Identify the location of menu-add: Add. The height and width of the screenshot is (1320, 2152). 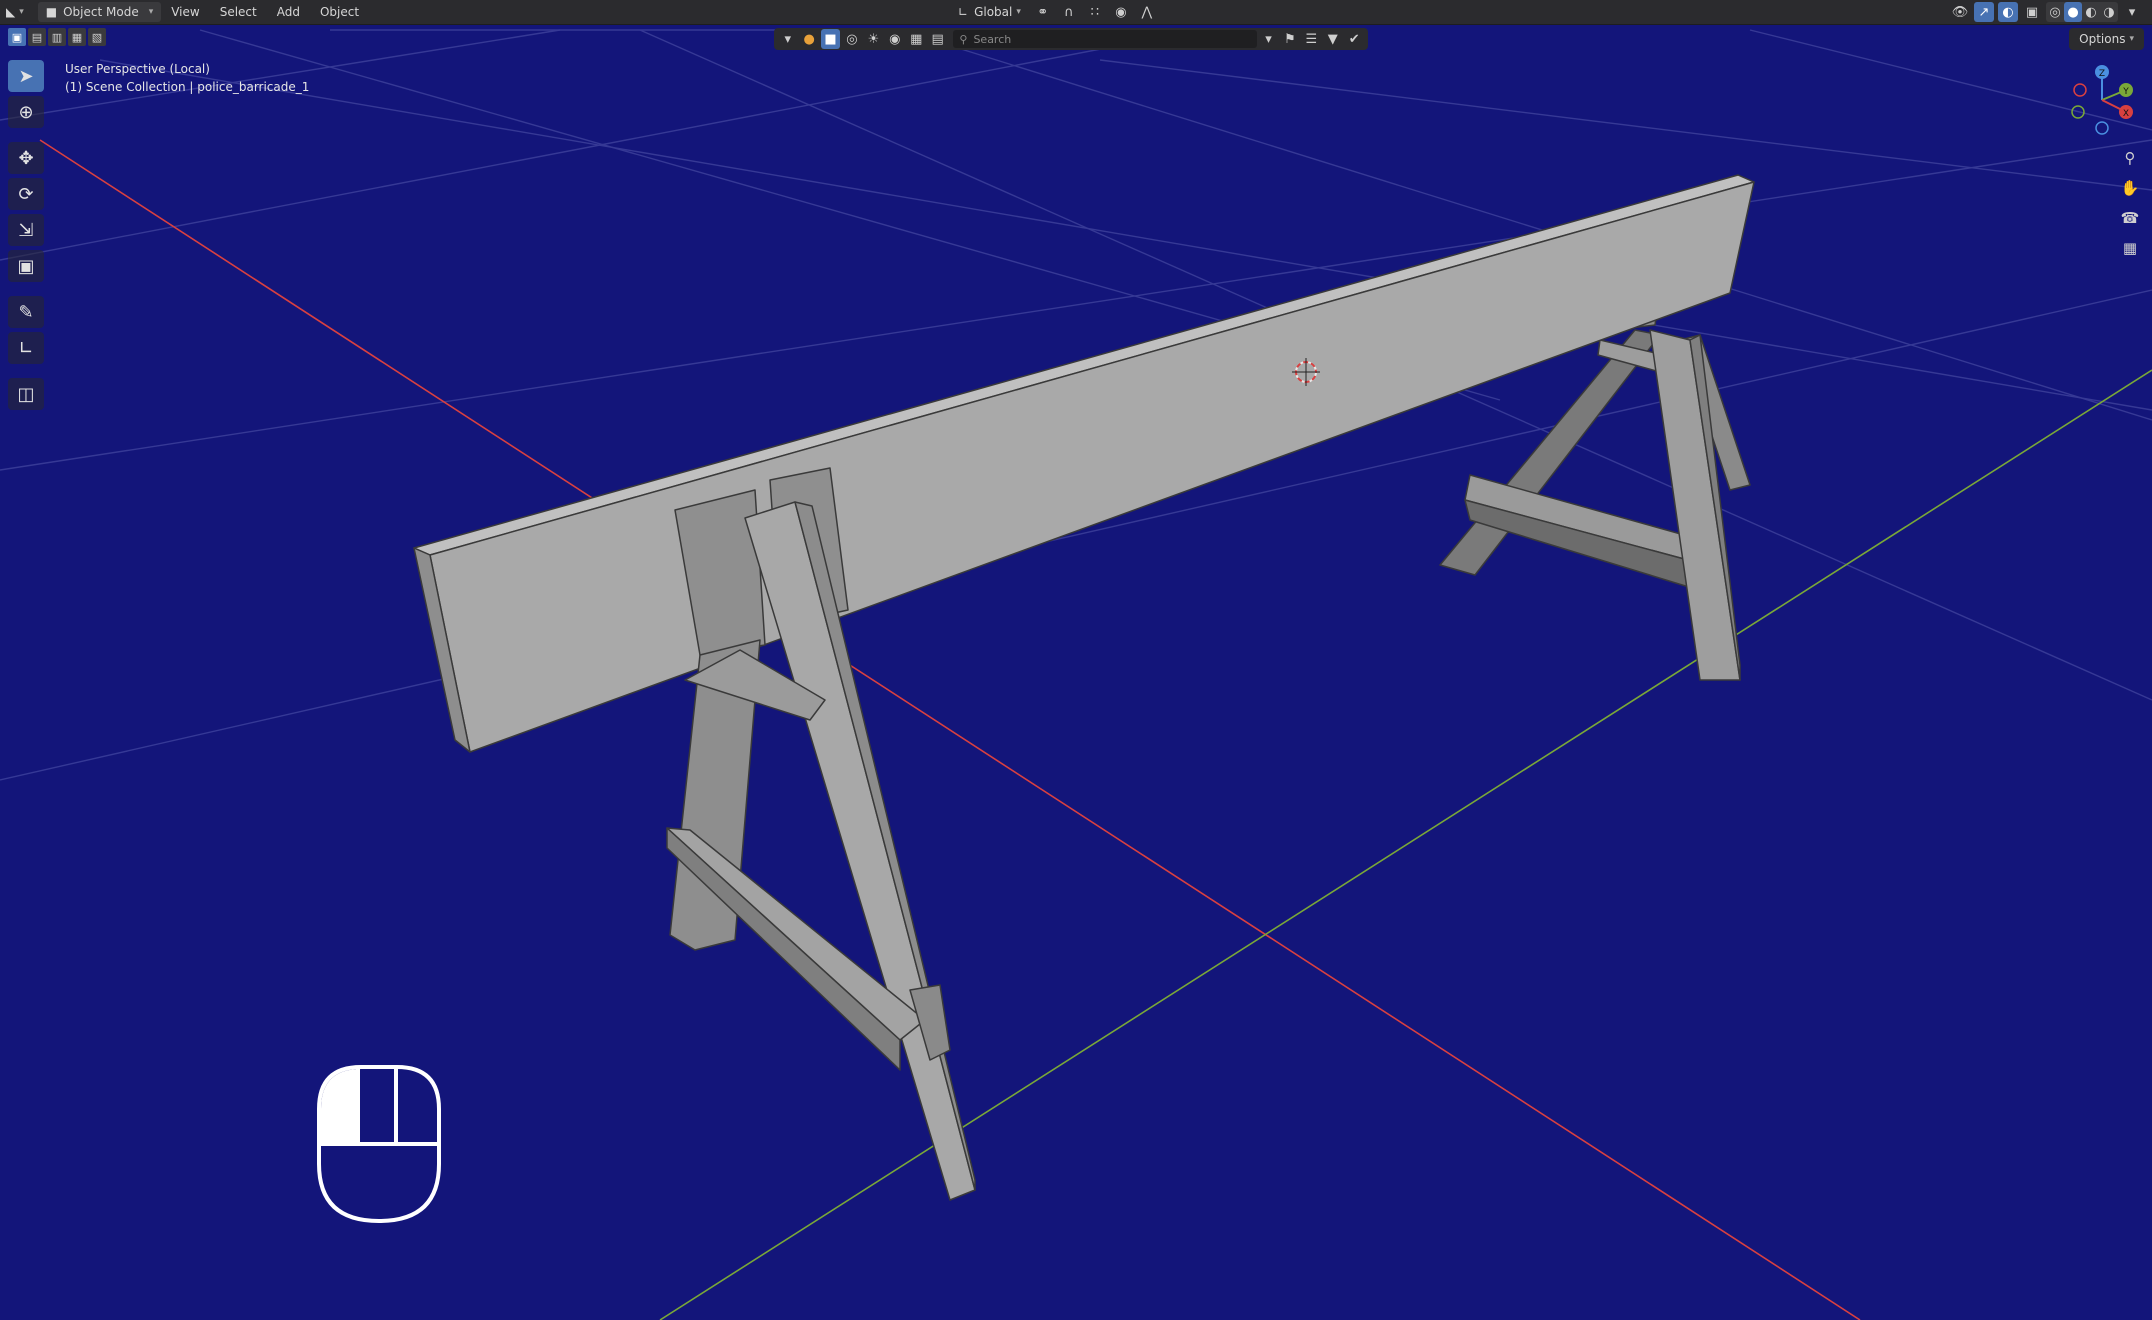
(288, 12).